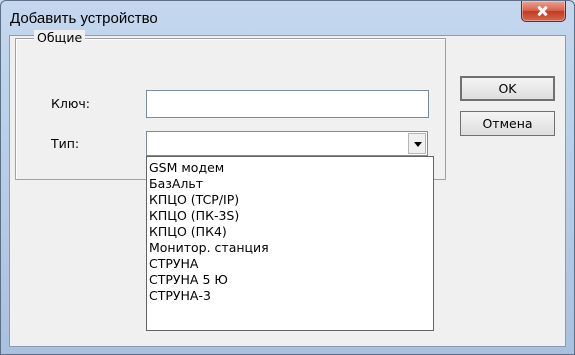  I want to click on list-item: GSM модем, so click(290, 168).